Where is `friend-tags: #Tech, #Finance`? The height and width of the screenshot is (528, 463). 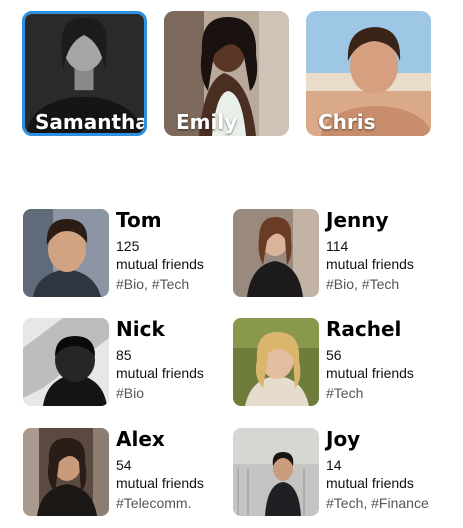 friend-tags: #Tech, #Finance is located at coordinates (377, 503).